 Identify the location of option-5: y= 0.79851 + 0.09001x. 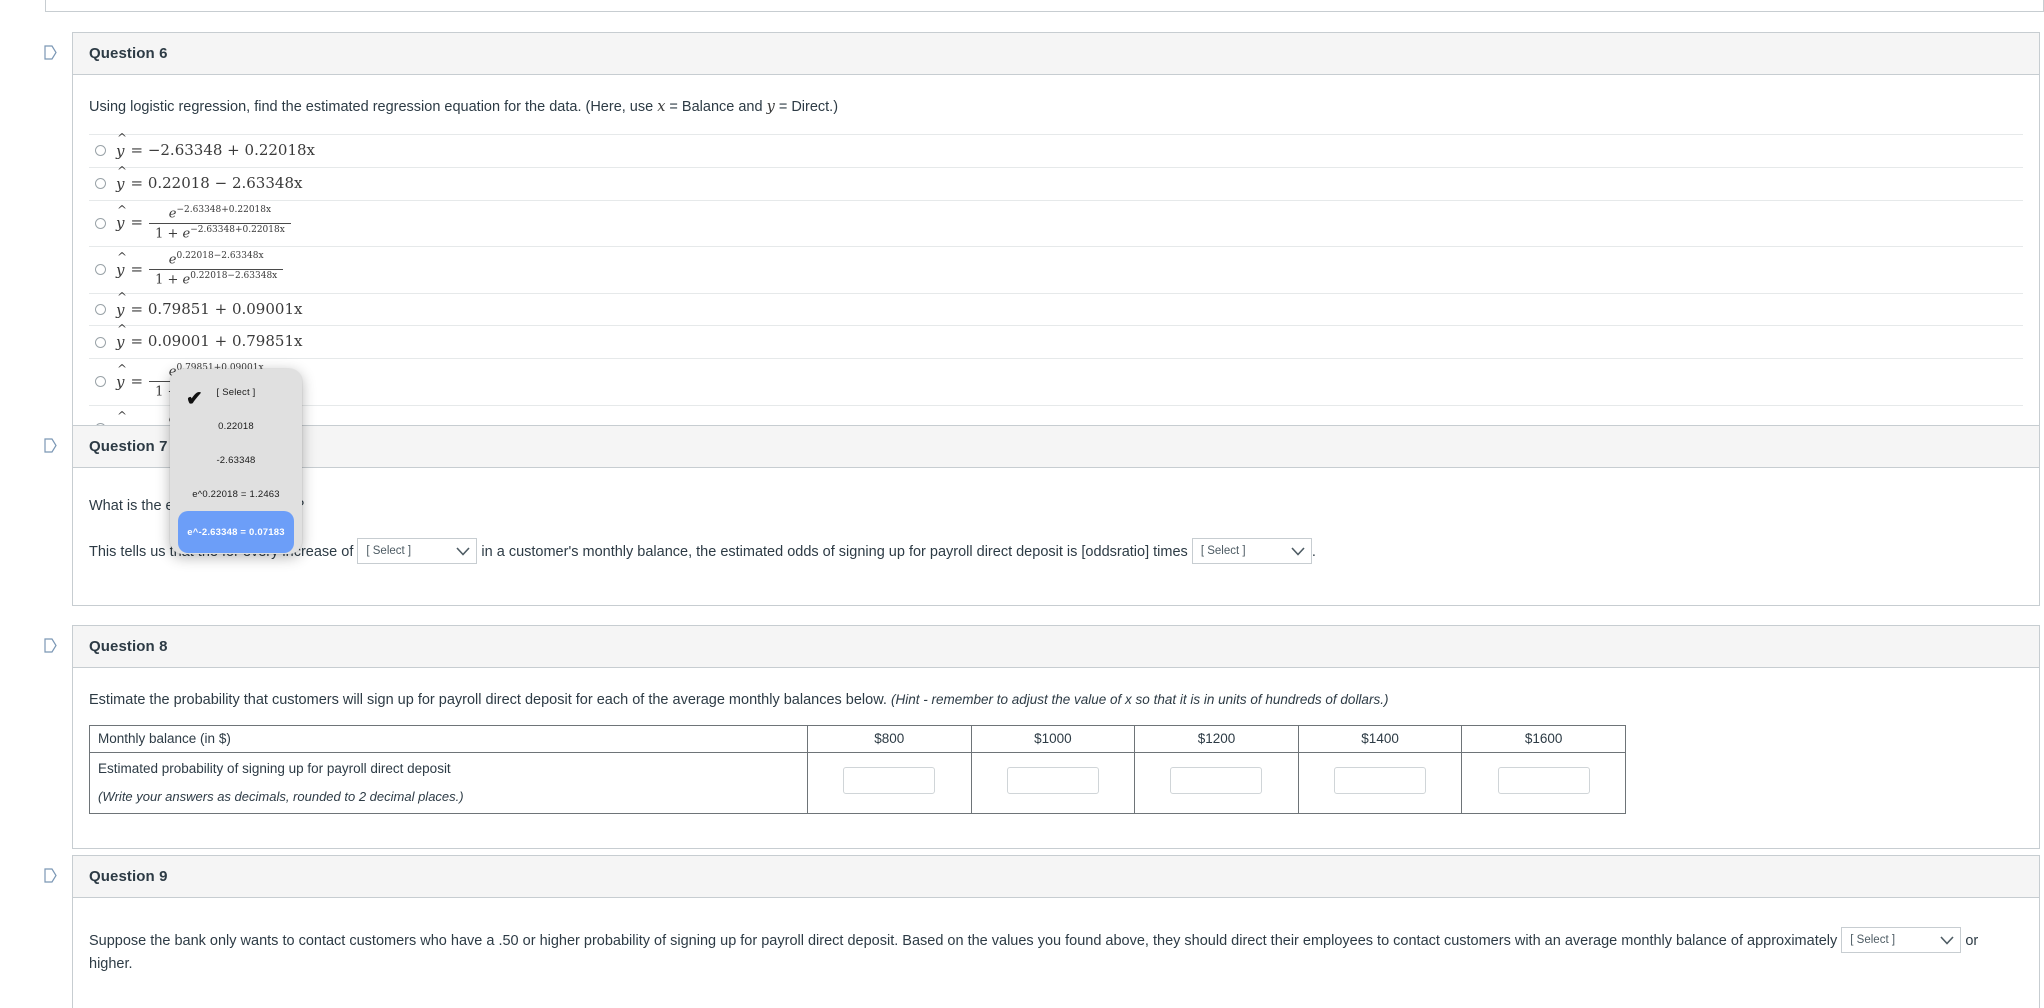
(1056, 307).